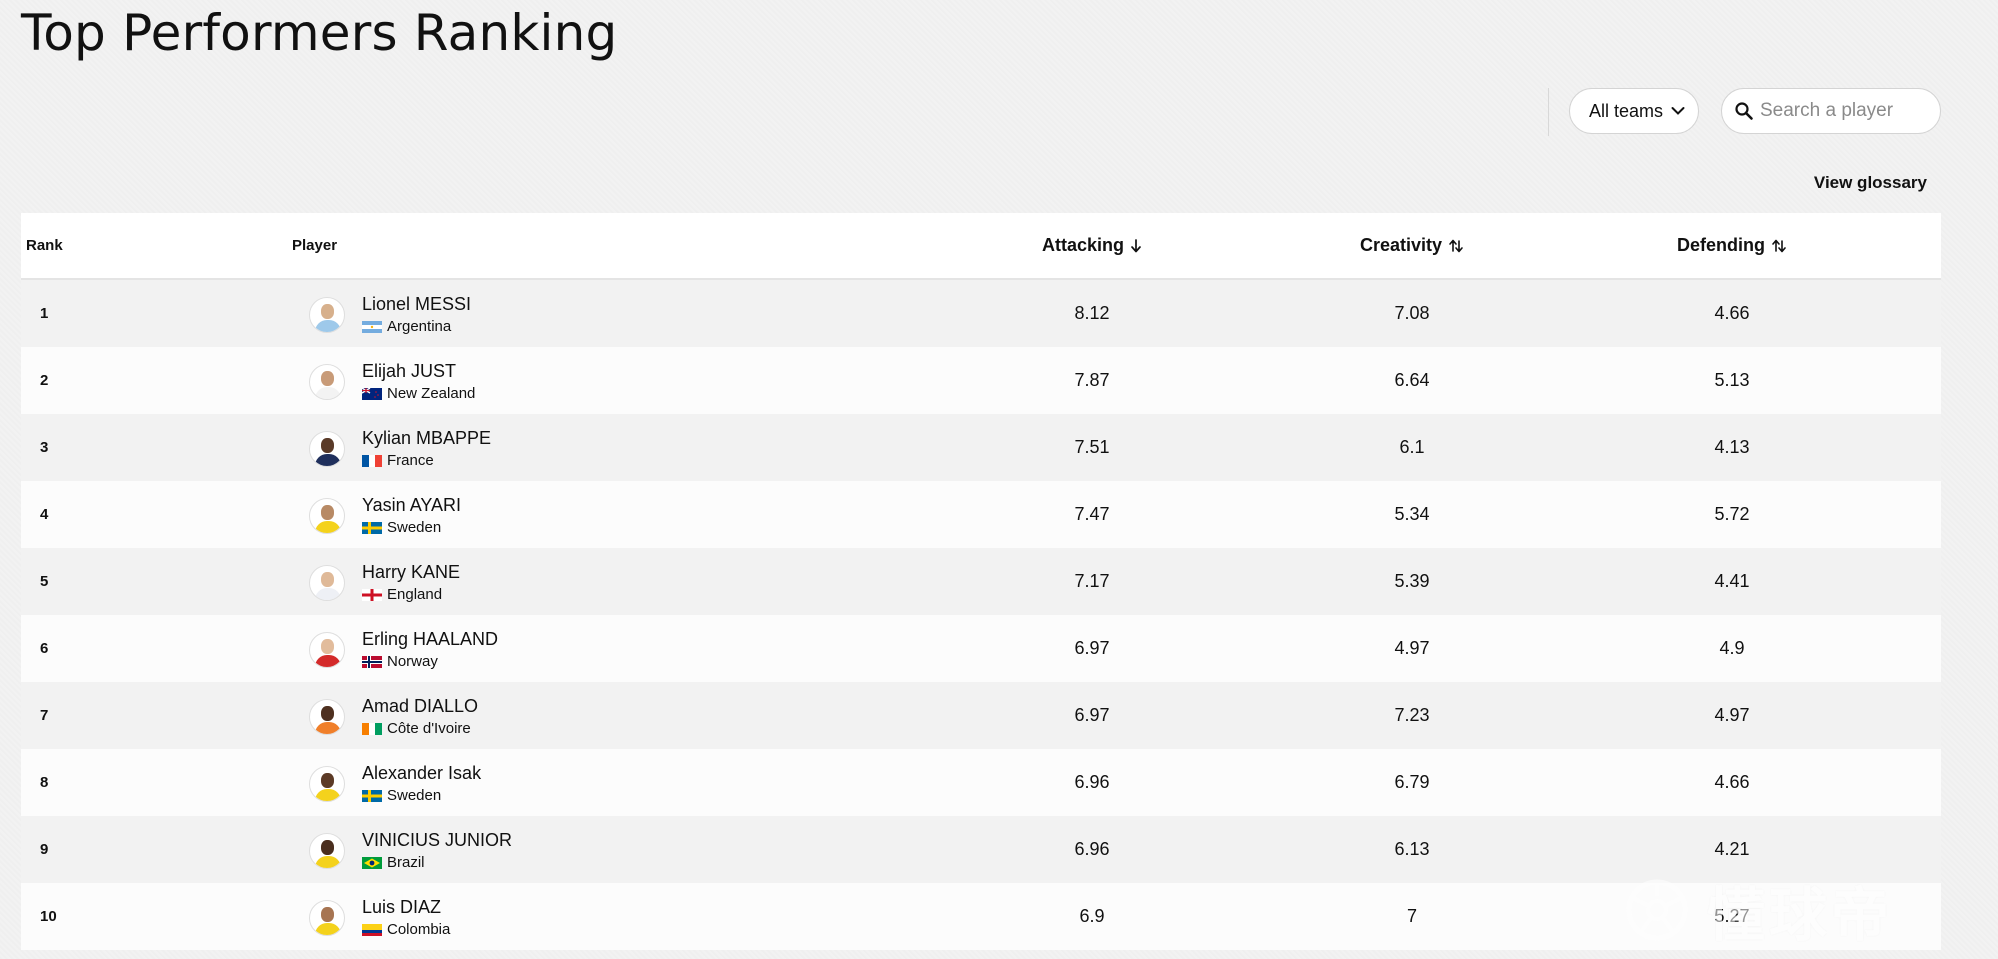 This screenshot has height=959, width=1998. I want to click on table-row: 8 Alexander Isak Sweden 6.96 6.79 4.66, so click(981, 782).